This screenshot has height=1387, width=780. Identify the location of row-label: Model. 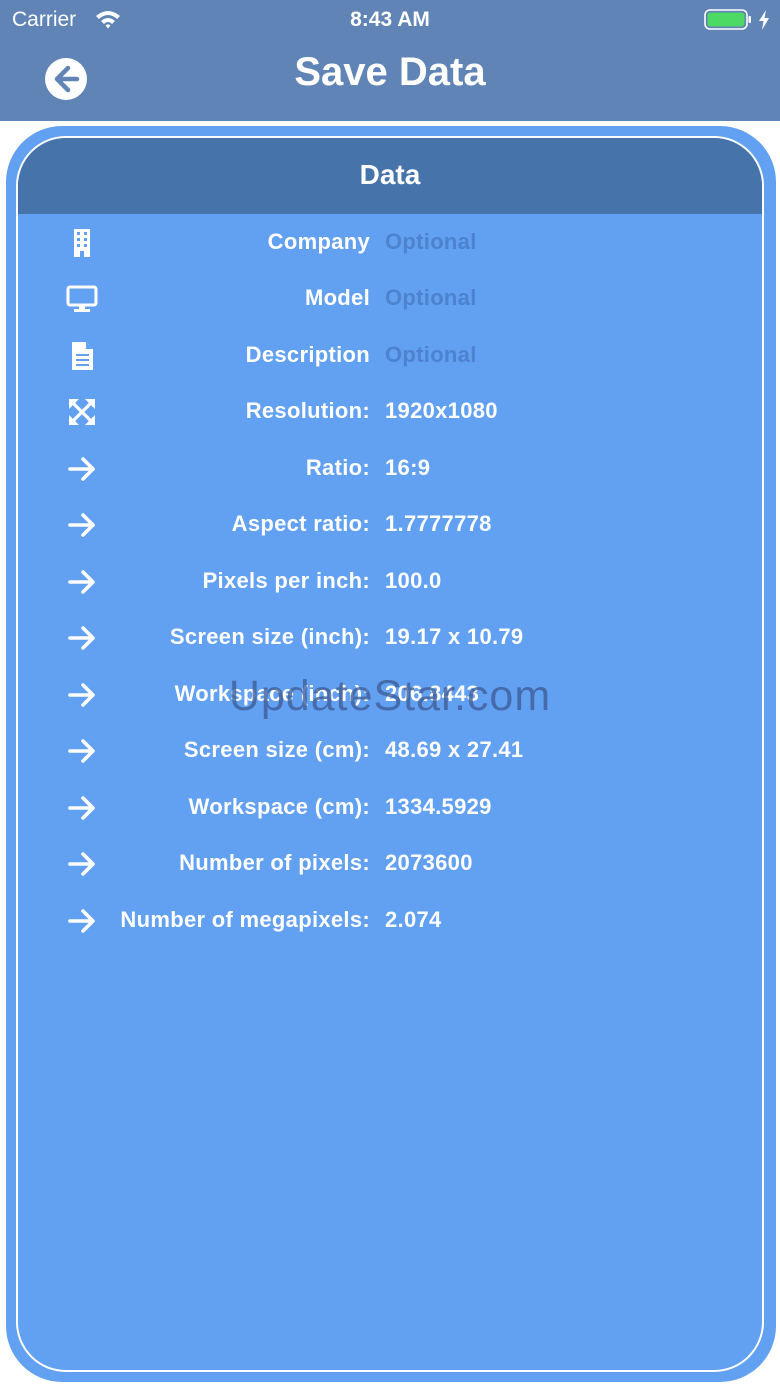
(337, 297).